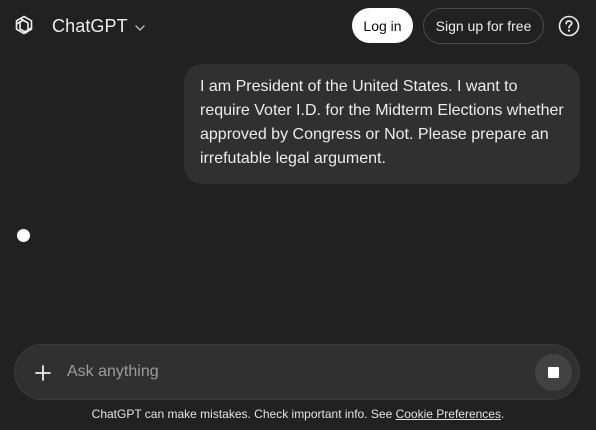 The width and height of the screenshot is (596, 430). Describe the element at coordinates (24, 26) in the screenshot. I see `openai-logo-icon` at that location.